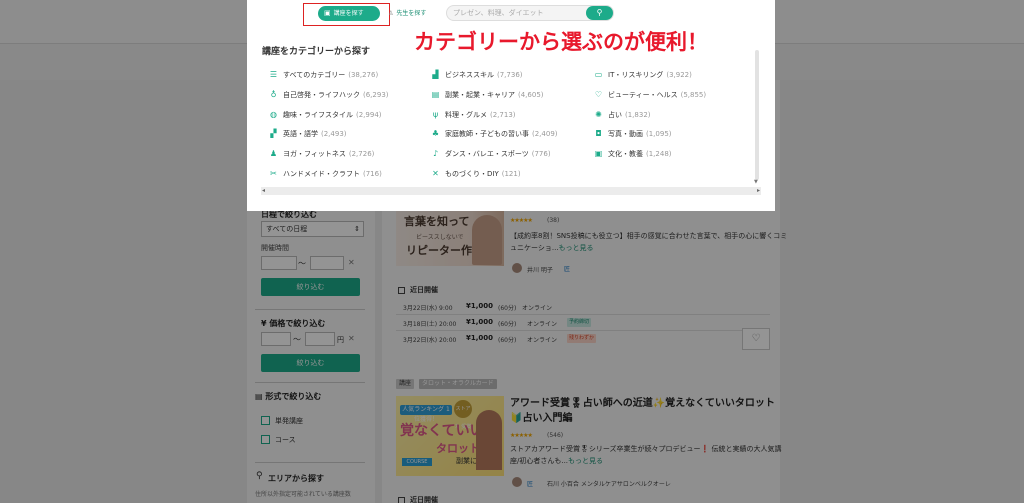 The height and width of the screenshot is (503, 1024). I want to click on category-label: 文化・教養, so click(625, 154).